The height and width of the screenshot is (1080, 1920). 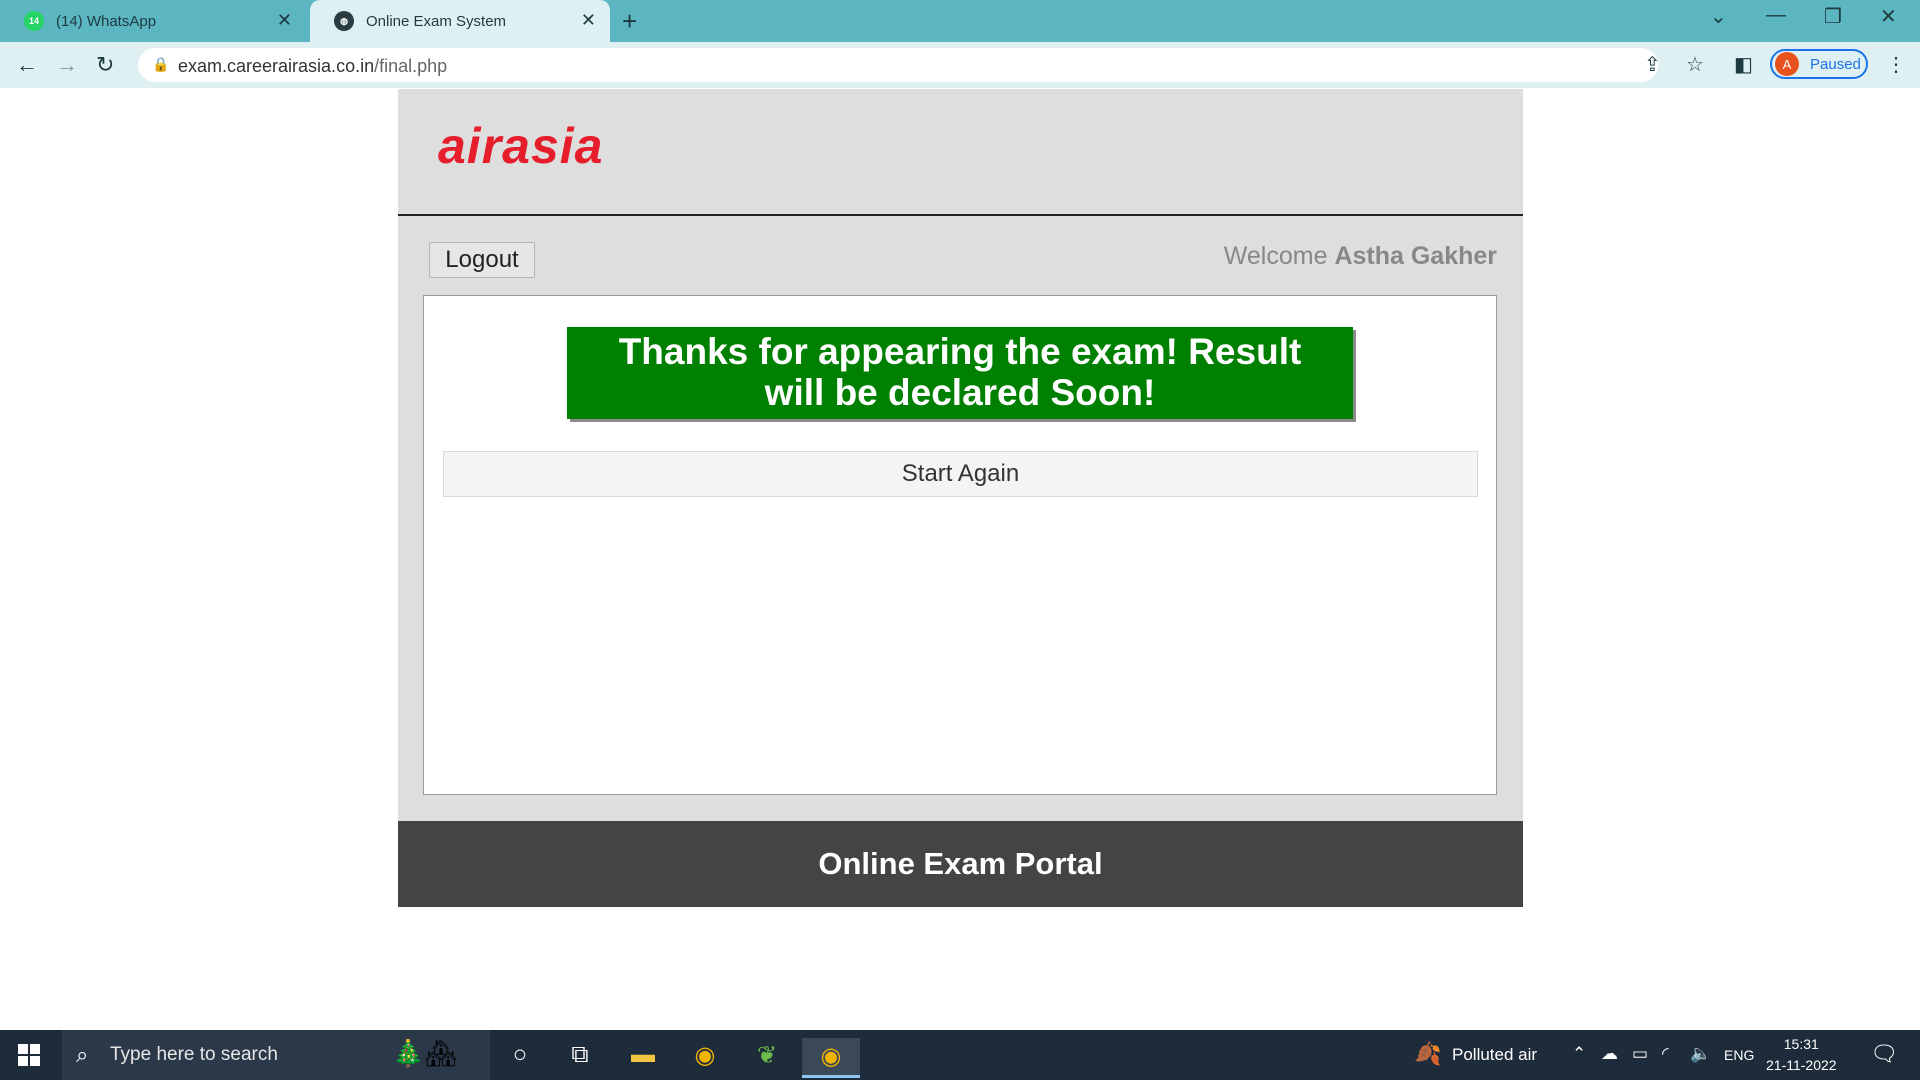 What do you see at coordinates (1776, 15) in the screenshot?
I see `minimize-icon: —` at bounding box center [1776, 15].